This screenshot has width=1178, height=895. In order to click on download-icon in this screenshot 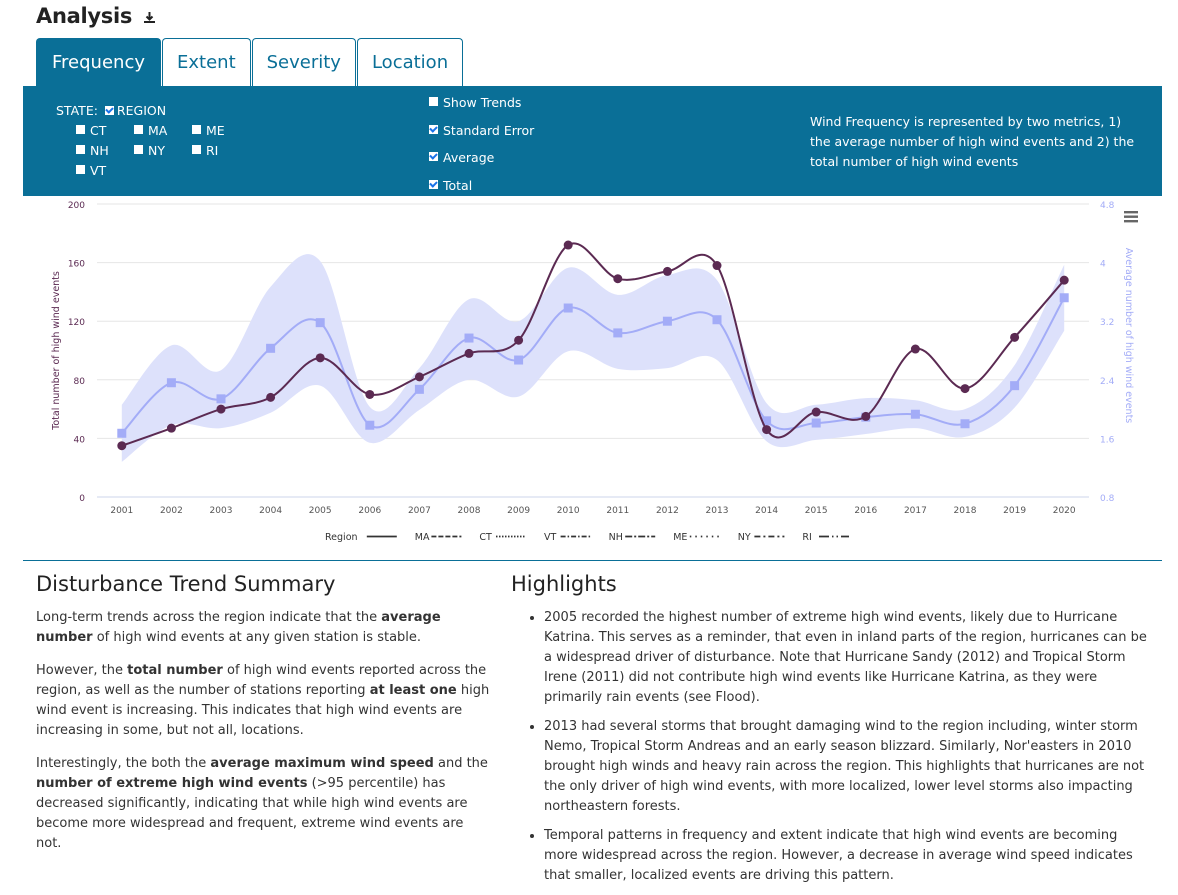, I will do `click(149, 17)`.